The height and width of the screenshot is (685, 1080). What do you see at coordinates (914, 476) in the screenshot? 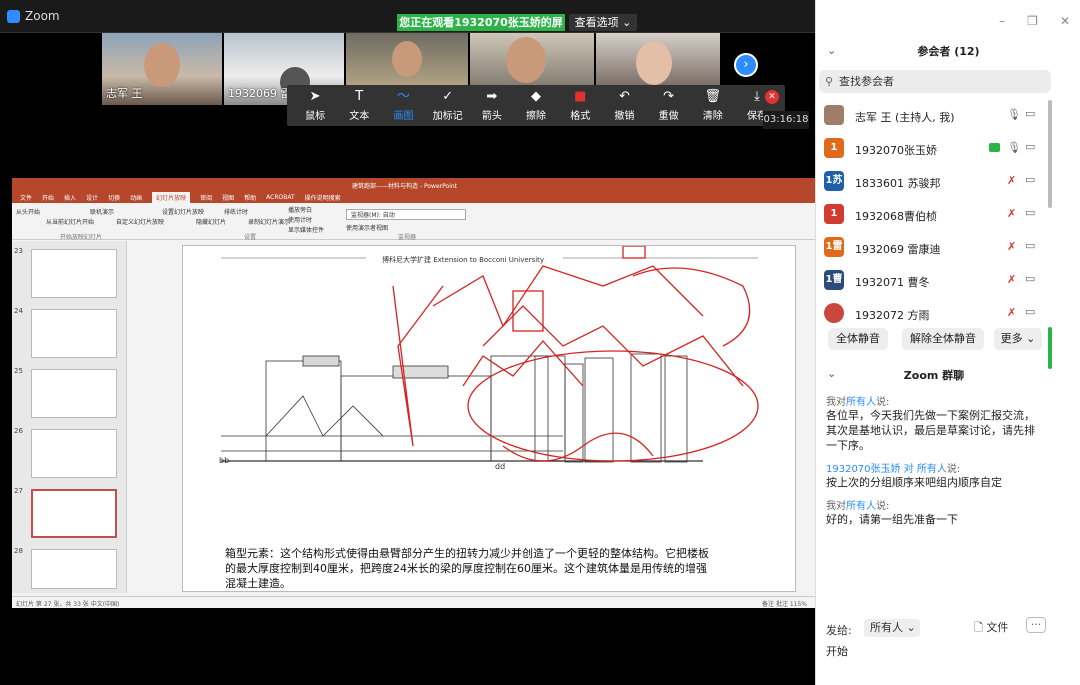
I see `chat-message: 1932070张玉娇 对 所有人说: 按上次的分组顺序来吧组内顺序自定` at bounding box center [914, 476].